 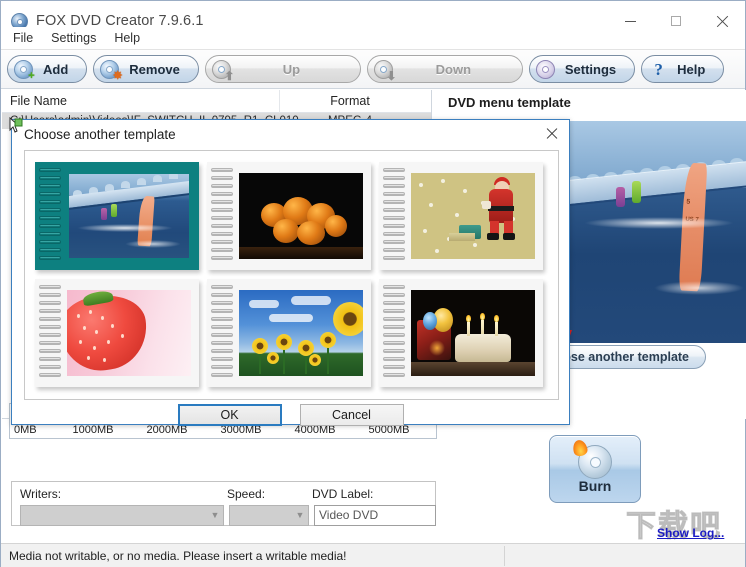 What do you see at coordinates (290, 415) in the screenshot?
I see `dialog-button-row: OK Cancel` at bounding box center [290, 415].